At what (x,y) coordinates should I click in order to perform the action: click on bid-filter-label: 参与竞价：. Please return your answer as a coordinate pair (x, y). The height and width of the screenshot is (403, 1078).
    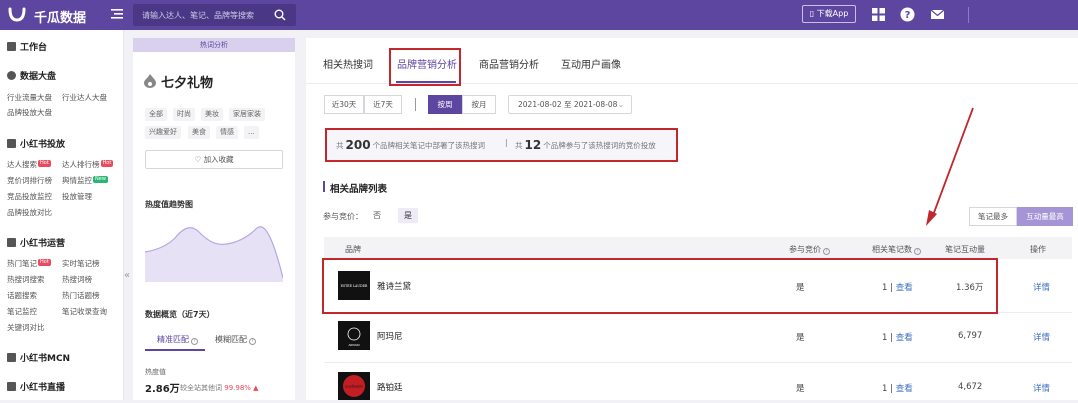
    Looking at the image, I should click on (343, 216).